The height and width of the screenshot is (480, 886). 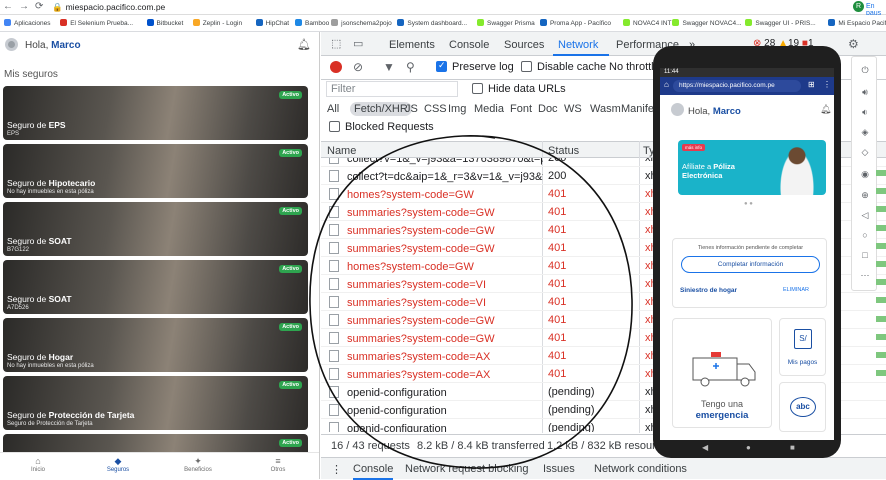 I want to click on payments-tile: S/ Mis pagos, so click(x=802, y=347).